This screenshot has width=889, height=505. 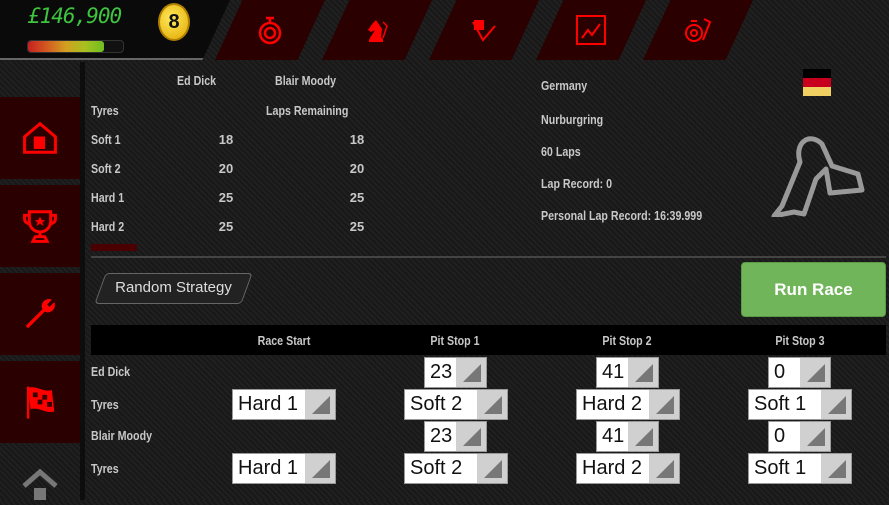 I want to click on tab-stopwatch, so click(x=270, y=30).